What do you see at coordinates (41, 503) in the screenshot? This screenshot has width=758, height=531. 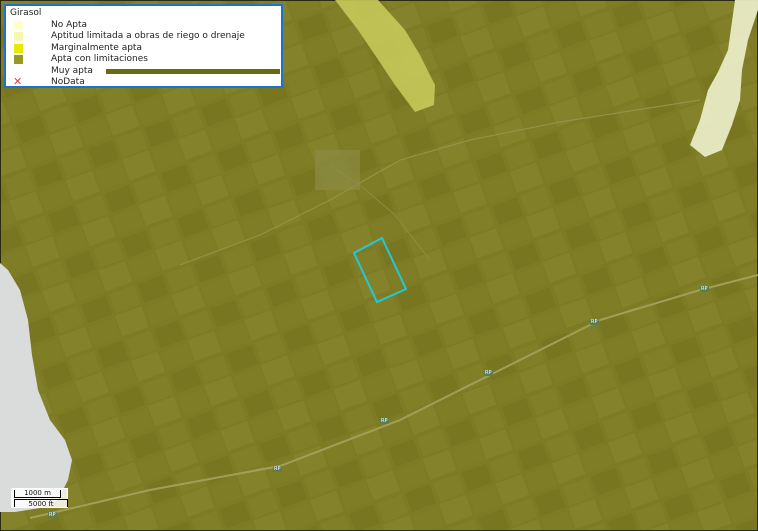 I see `scale-imperial: 5000 ft` at bounding box center [41, 503].